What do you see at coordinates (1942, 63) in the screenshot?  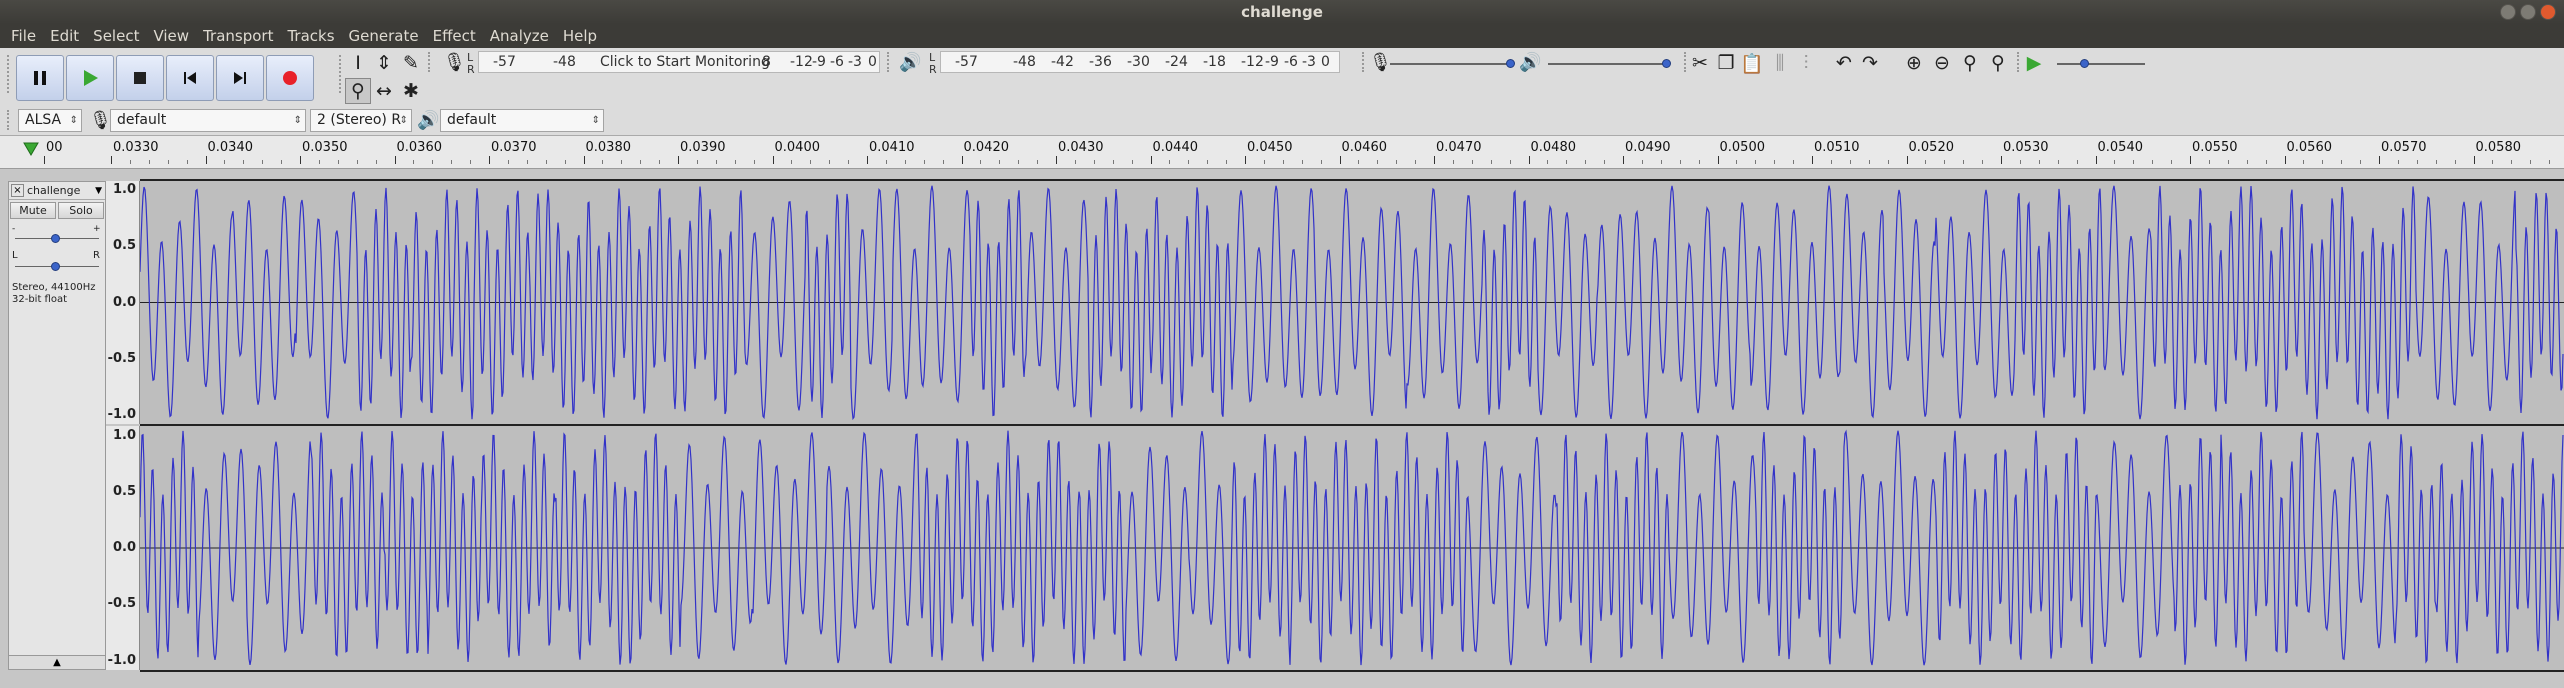 I see `zoom-out-icon: ⊖` at bounding box center [1942, 63].